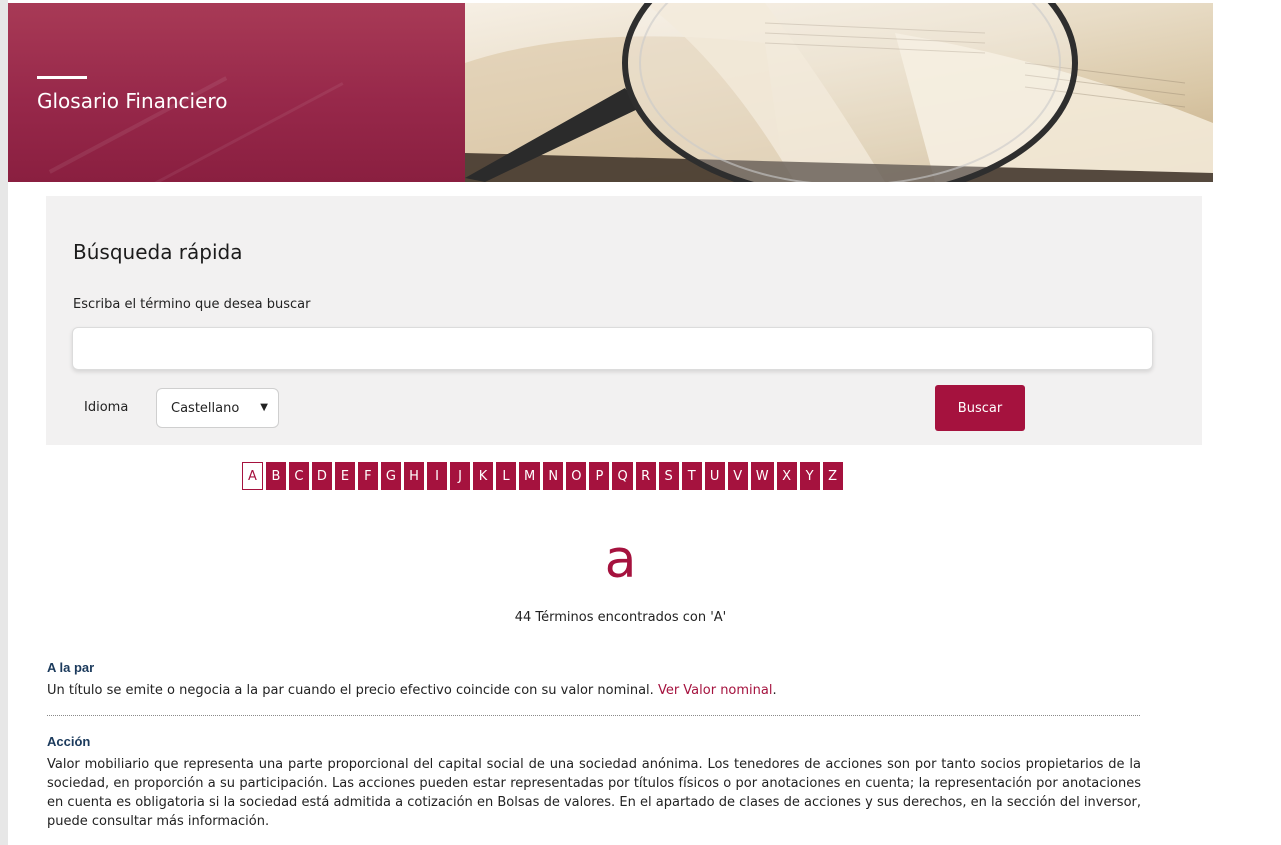 Image resolution: width=1281 pixels, height=845 pixels. What do you see at coordinates (69, 741) in the screenshot?
I see `term-title: Acción` at bounding box center [69, 741].